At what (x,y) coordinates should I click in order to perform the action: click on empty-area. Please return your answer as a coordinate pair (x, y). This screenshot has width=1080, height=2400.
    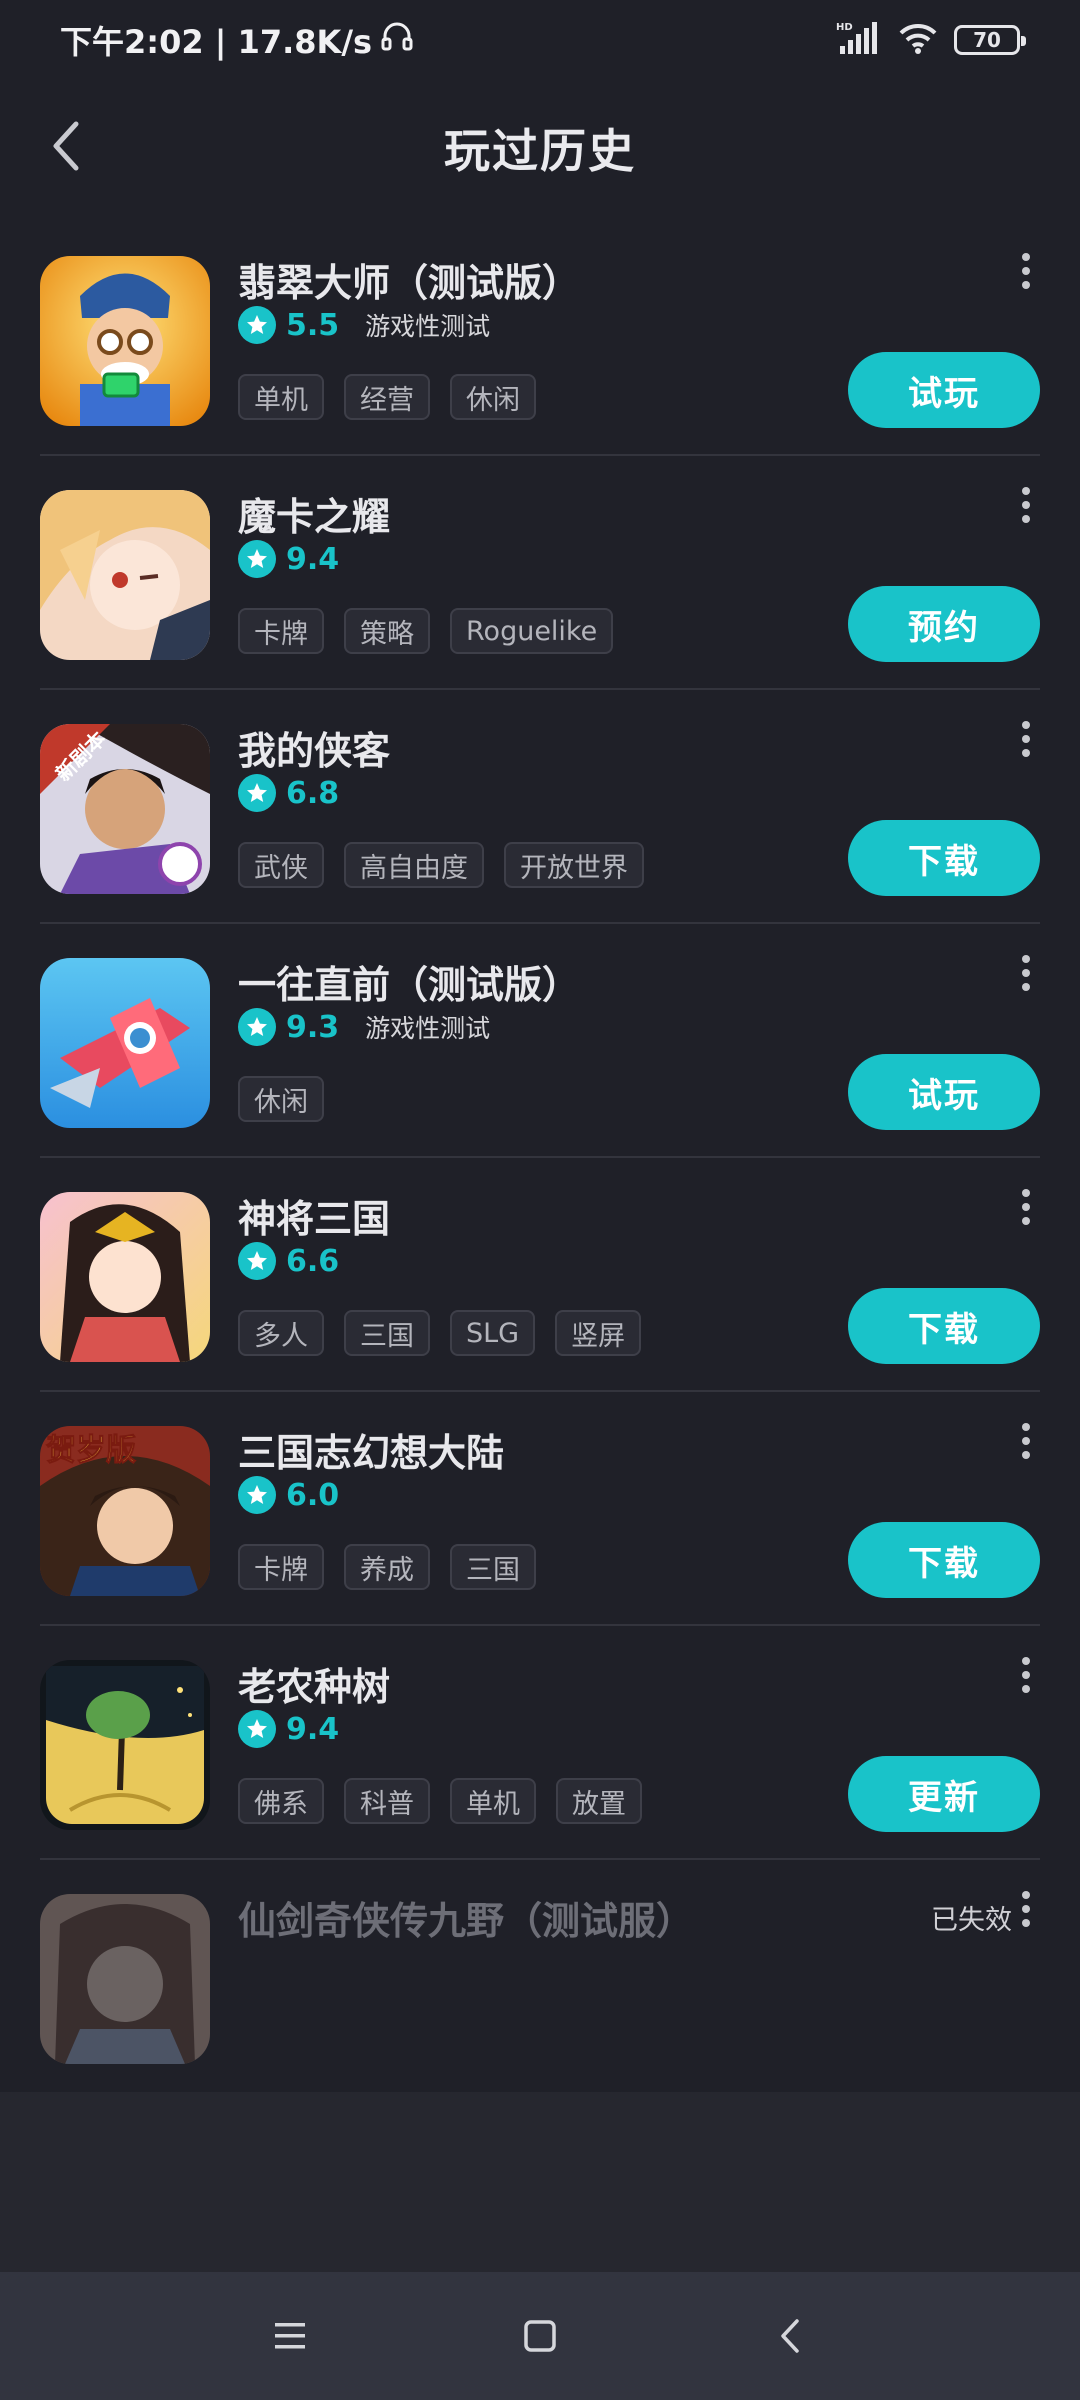
    Looking at the image, I should click on (540, 2182).